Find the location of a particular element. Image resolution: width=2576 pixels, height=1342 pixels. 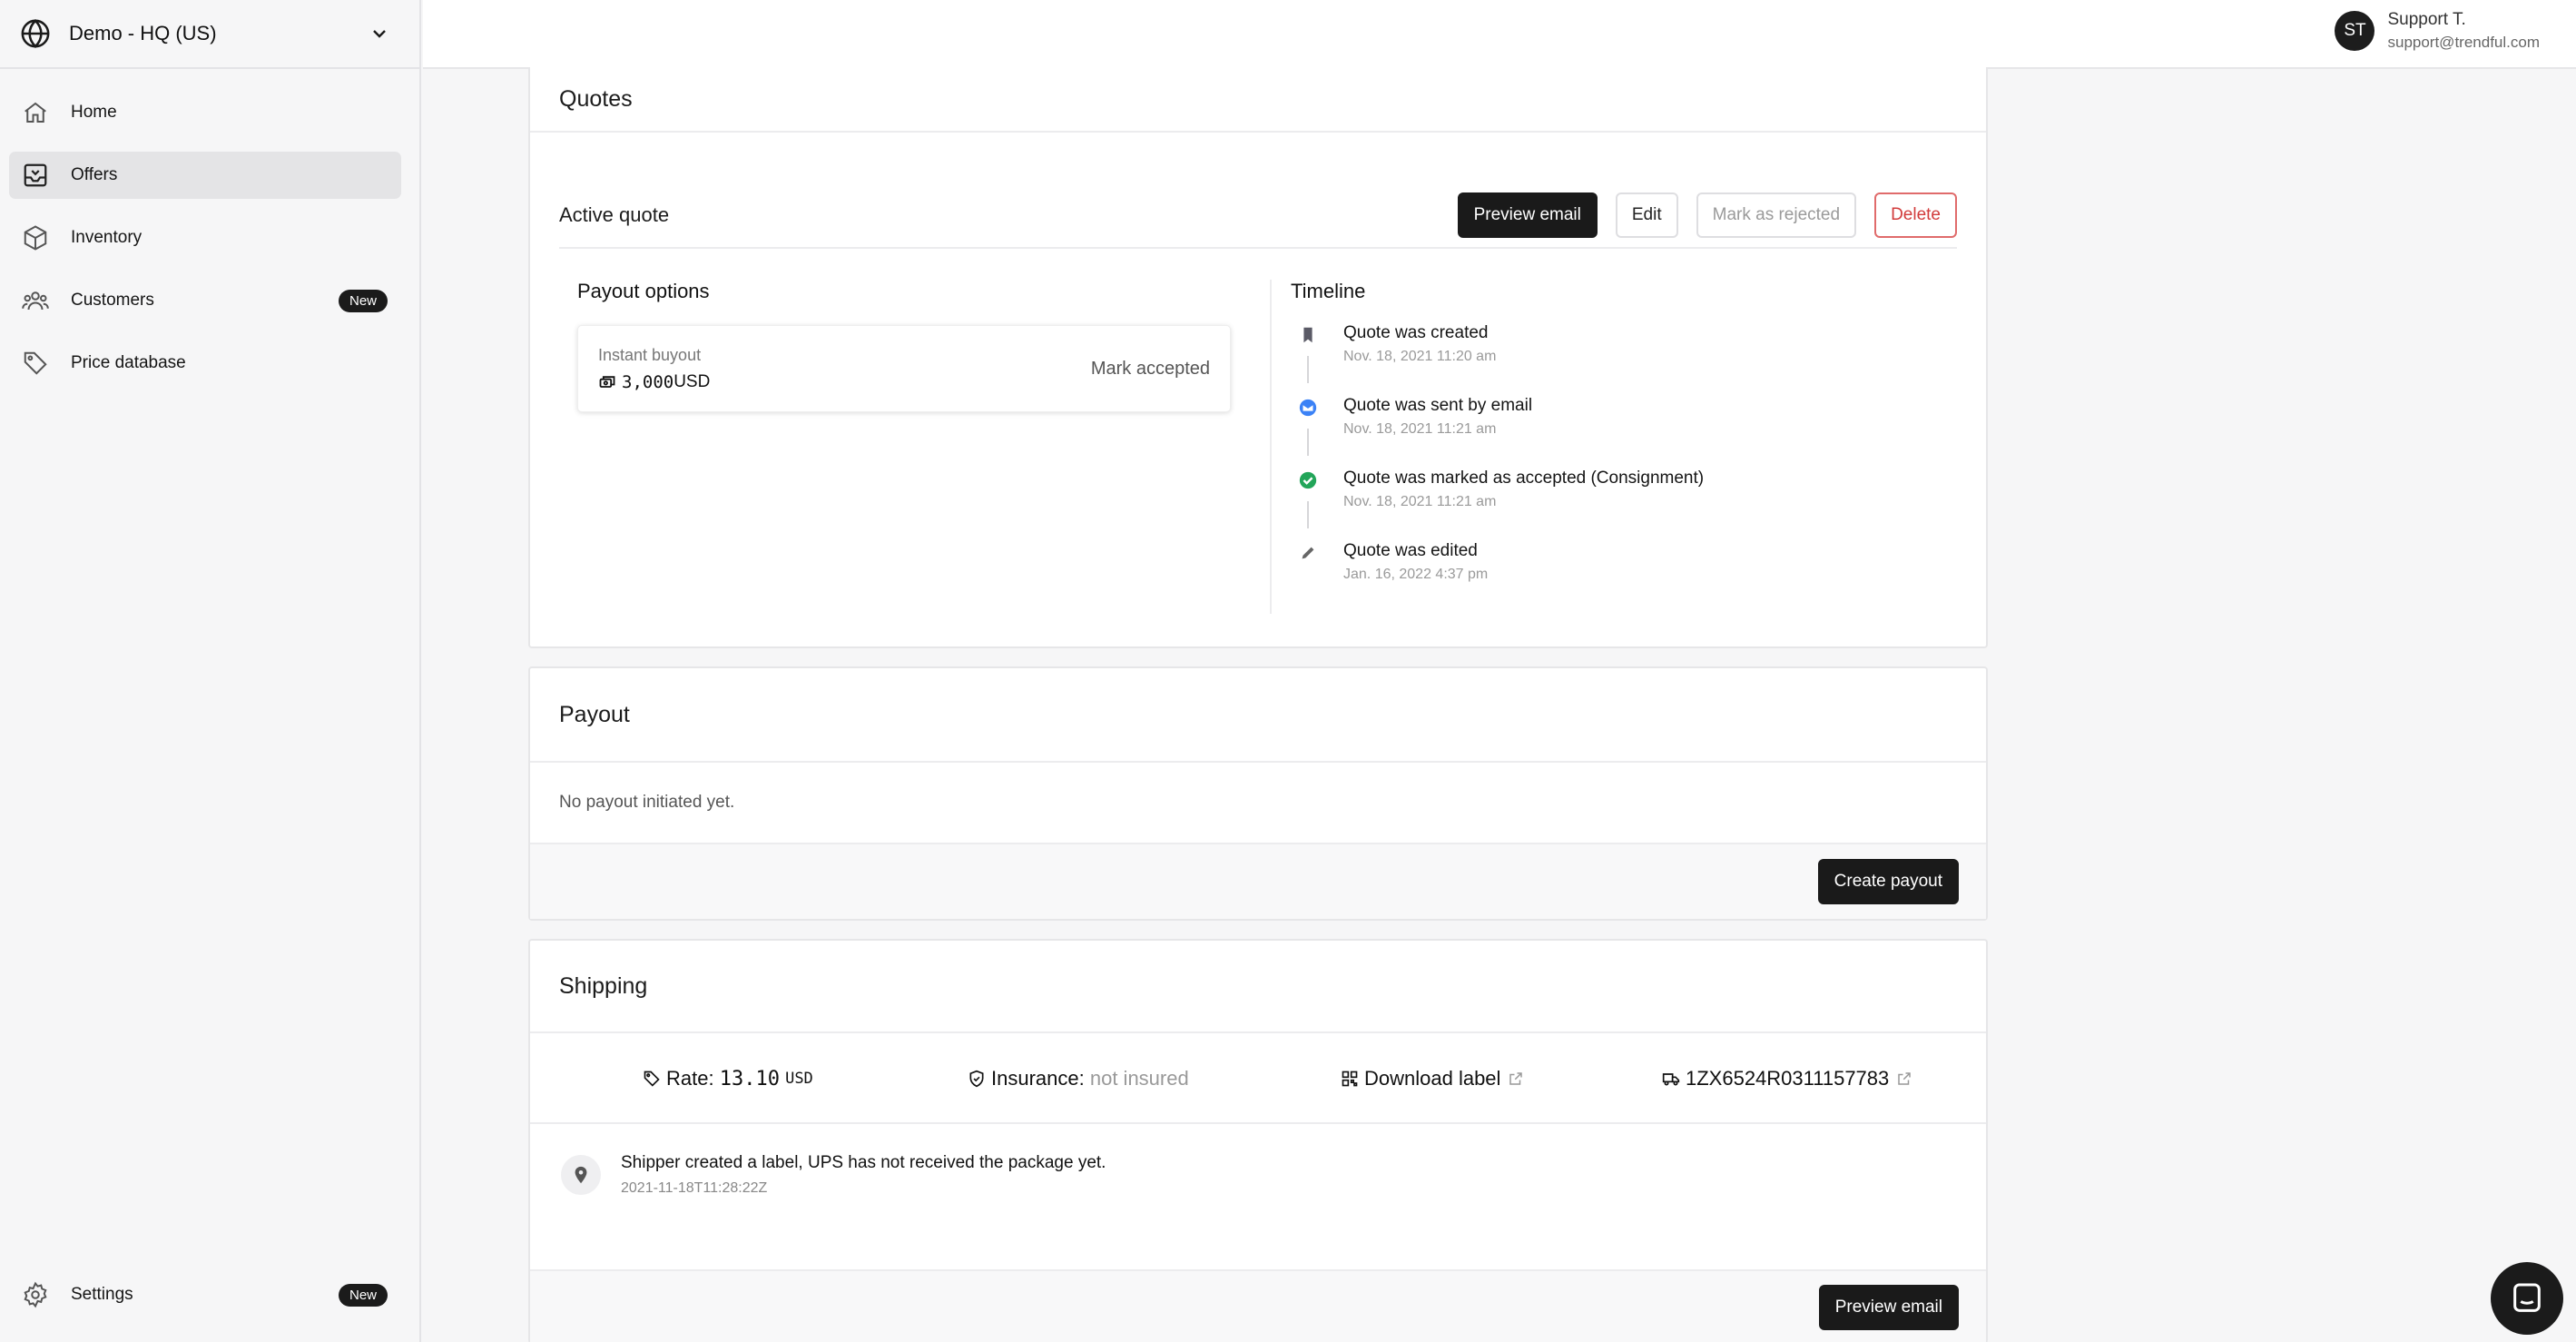

create-payout-button: Create payout is located at coordinates (1888, 882).